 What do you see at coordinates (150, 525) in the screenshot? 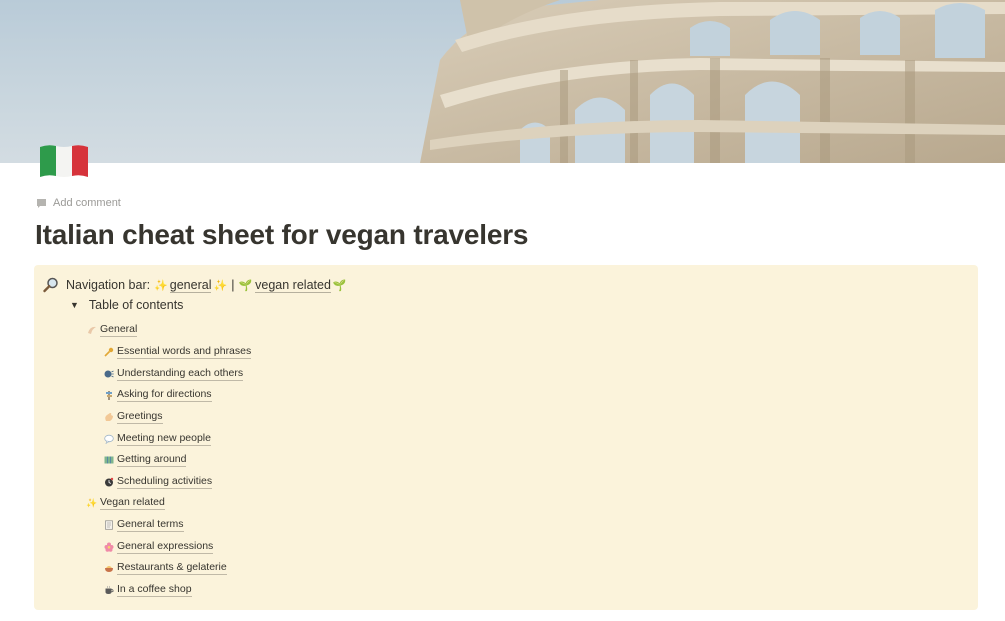
I see `toc-item-label: General terms` at bounding box center [150, 525].